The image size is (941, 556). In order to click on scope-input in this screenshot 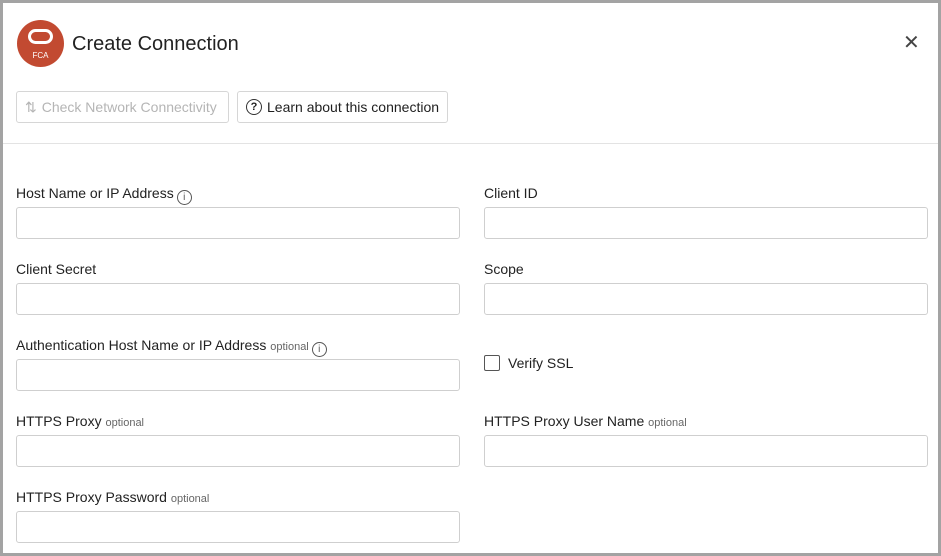, I will do `click(706, 299)`.